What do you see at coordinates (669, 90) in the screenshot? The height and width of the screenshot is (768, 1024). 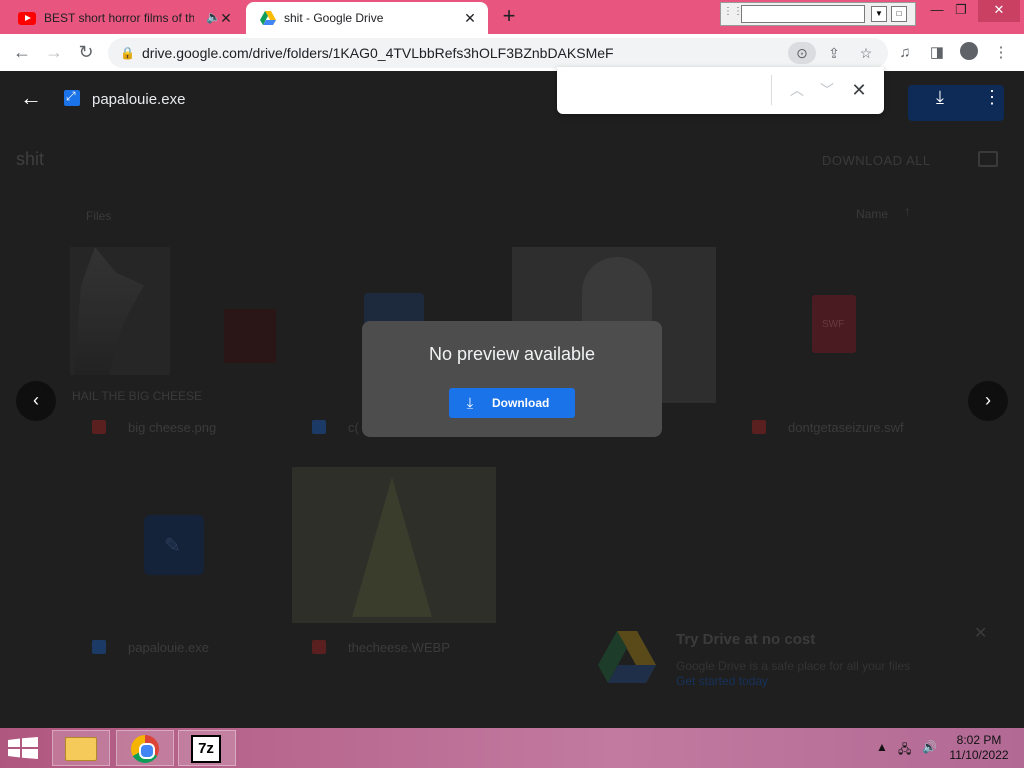 I see `find-input` at bounding box center [669, 90].